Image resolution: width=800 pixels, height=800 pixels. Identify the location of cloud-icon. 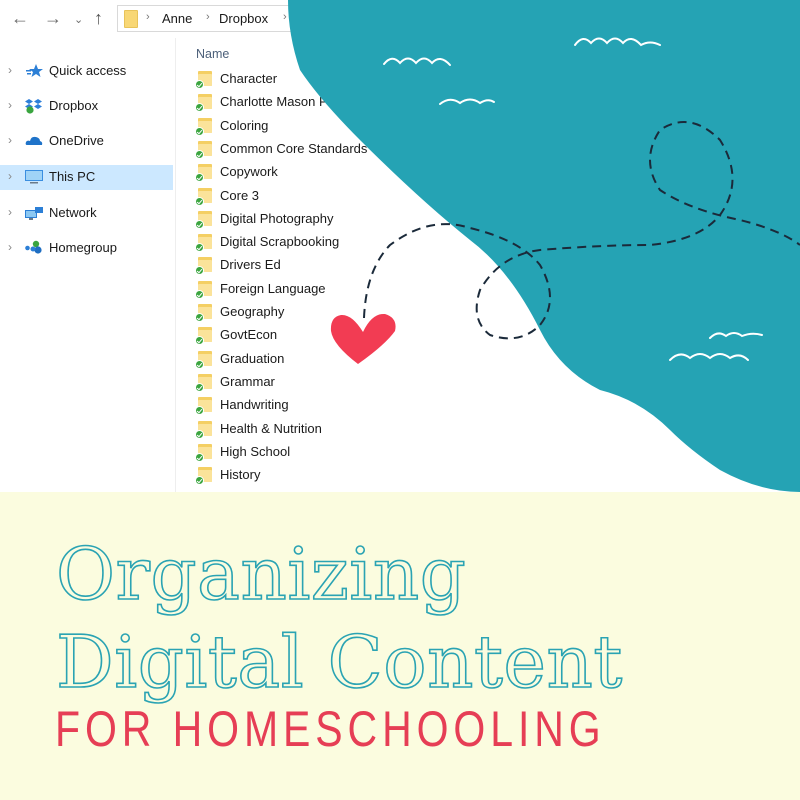
(34, 140).